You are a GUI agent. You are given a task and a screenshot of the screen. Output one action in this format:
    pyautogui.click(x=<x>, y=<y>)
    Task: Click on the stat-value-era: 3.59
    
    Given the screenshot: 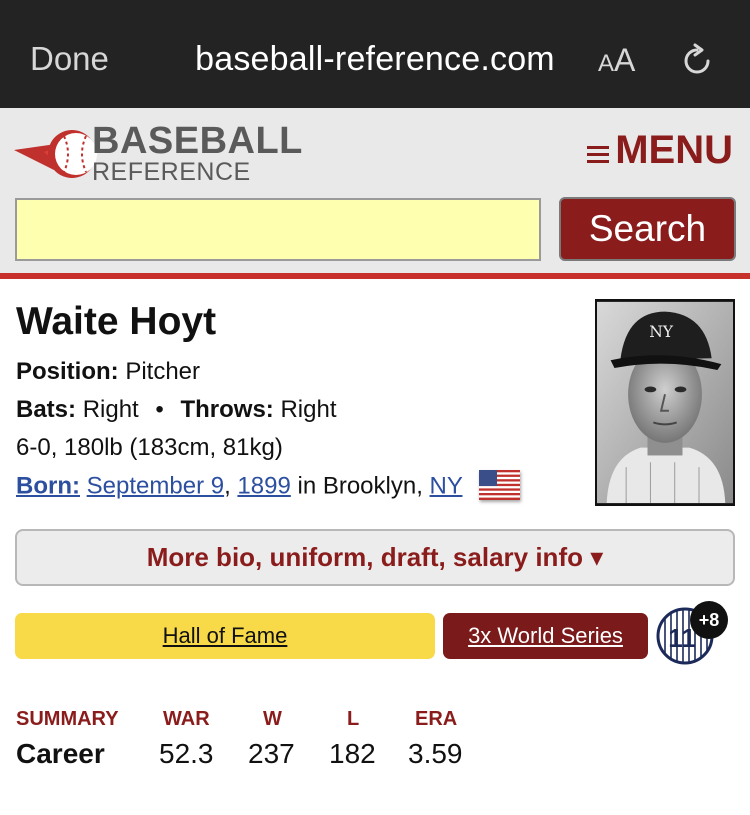 What is the action you would take?
    pyautogui.click(x=435, y=753)
    